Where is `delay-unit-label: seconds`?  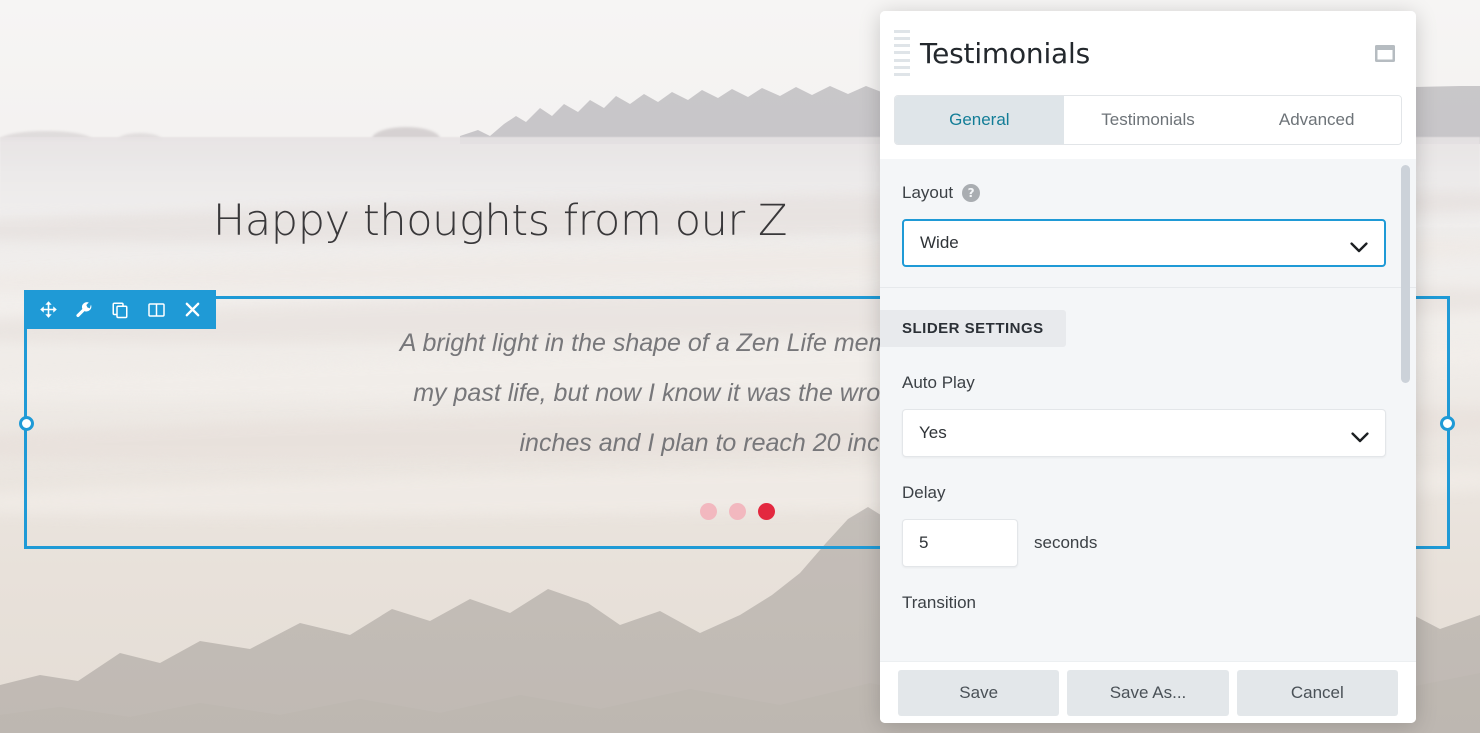
delay-unit-label: seconds is located at coordinates (1066, 542).